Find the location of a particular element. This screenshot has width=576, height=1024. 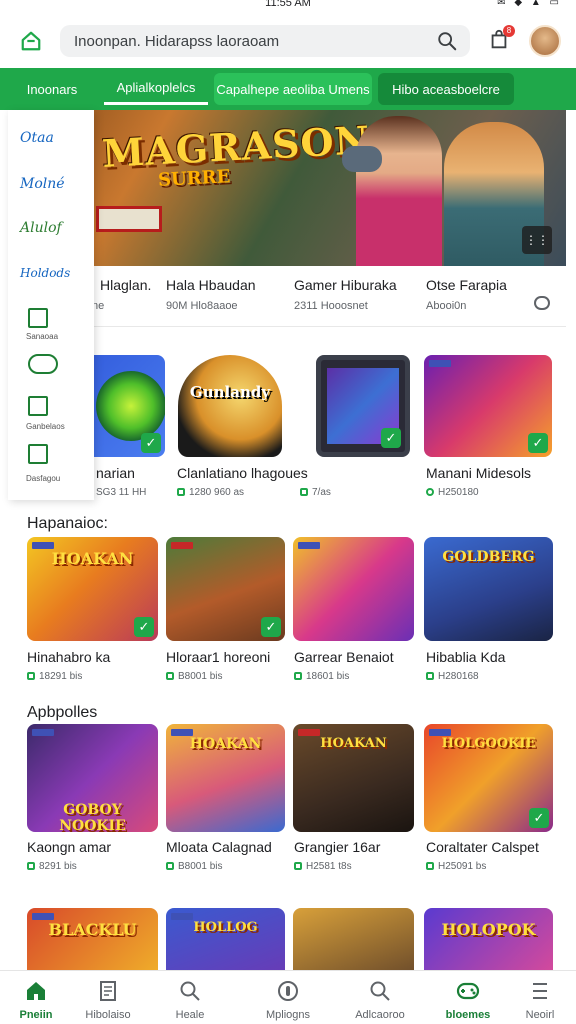

tab-4: Hibo aceasboelcre is located at coordinates (446, 89).